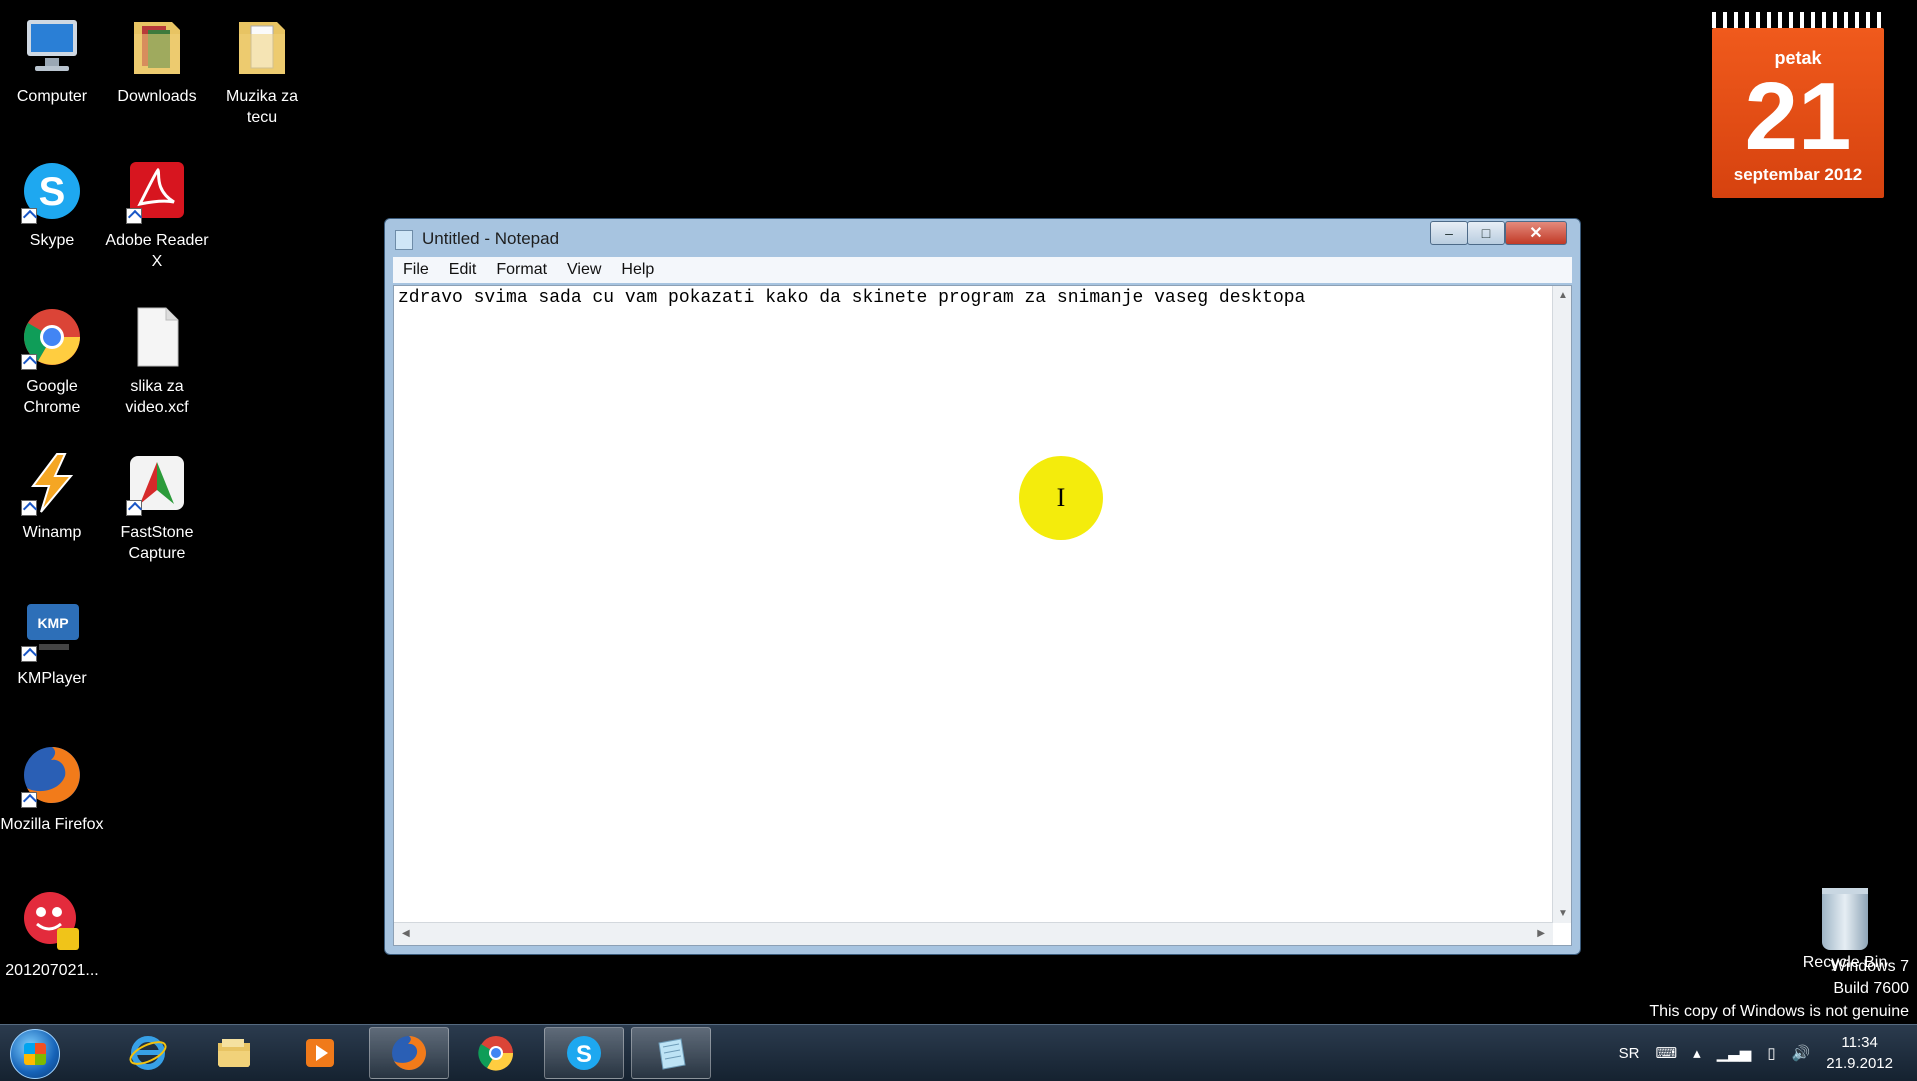 Image resolution: width=1917 pixels, height=1081 pixels. I want to click on keyboard-icon: ⌨, so click(1667, 1053).